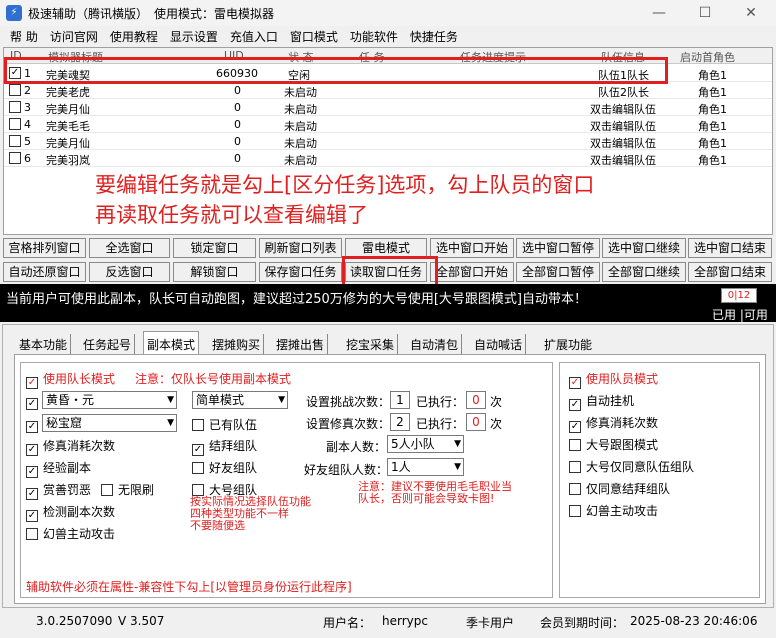 This screenshot has width=776, height=638. Describe the element at coordinates (68, 143) in the screenshot. I see `row-title: 完美月仙` at that location.